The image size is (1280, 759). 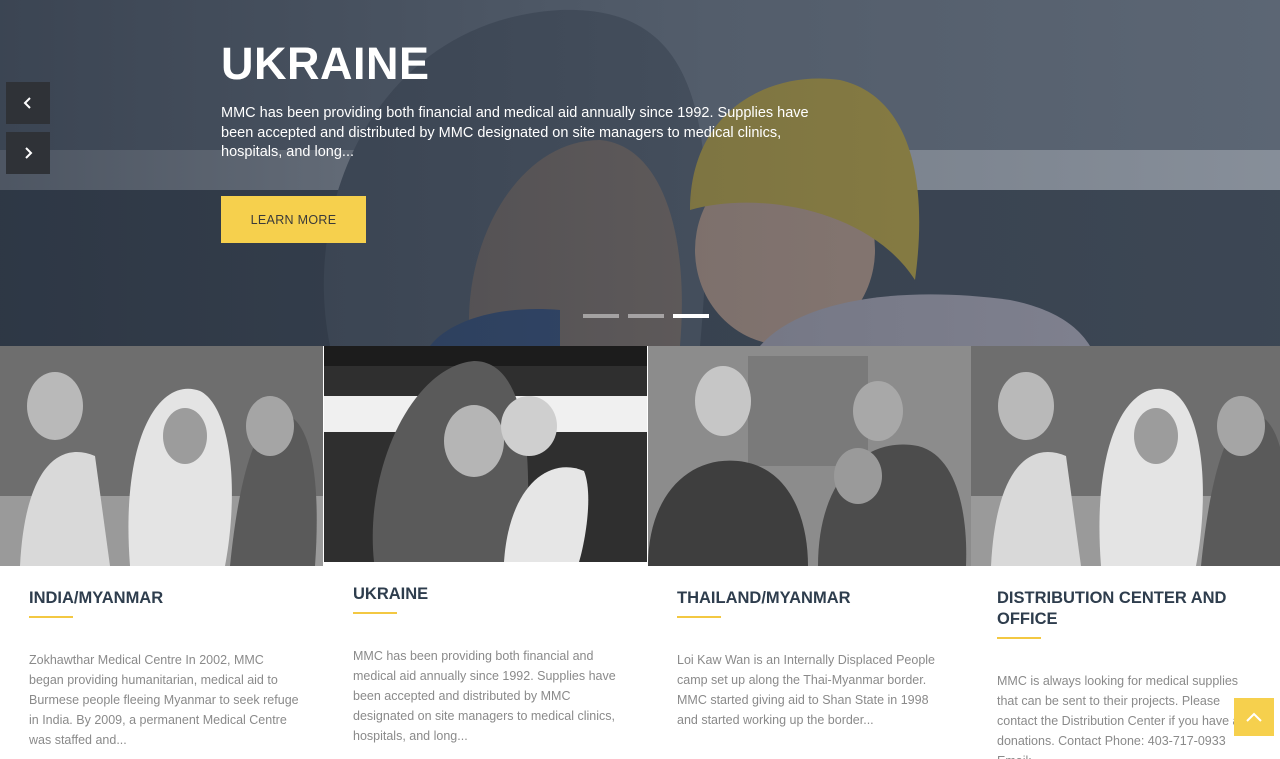 I want to click on chevron-left-icon, so click(x=27, y=103).